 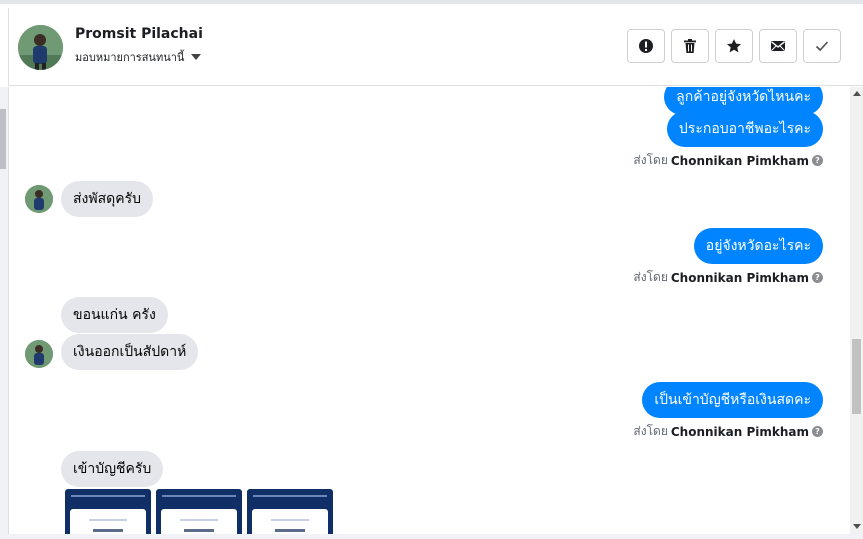 I want to click on trash-icon, so click(x=690, y=46).